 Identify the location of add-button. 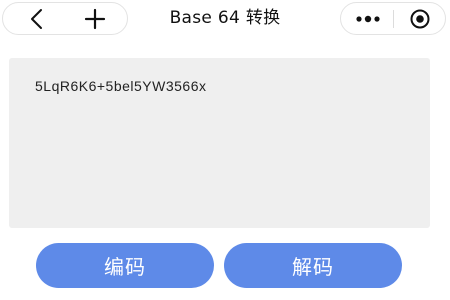
(95, 18).